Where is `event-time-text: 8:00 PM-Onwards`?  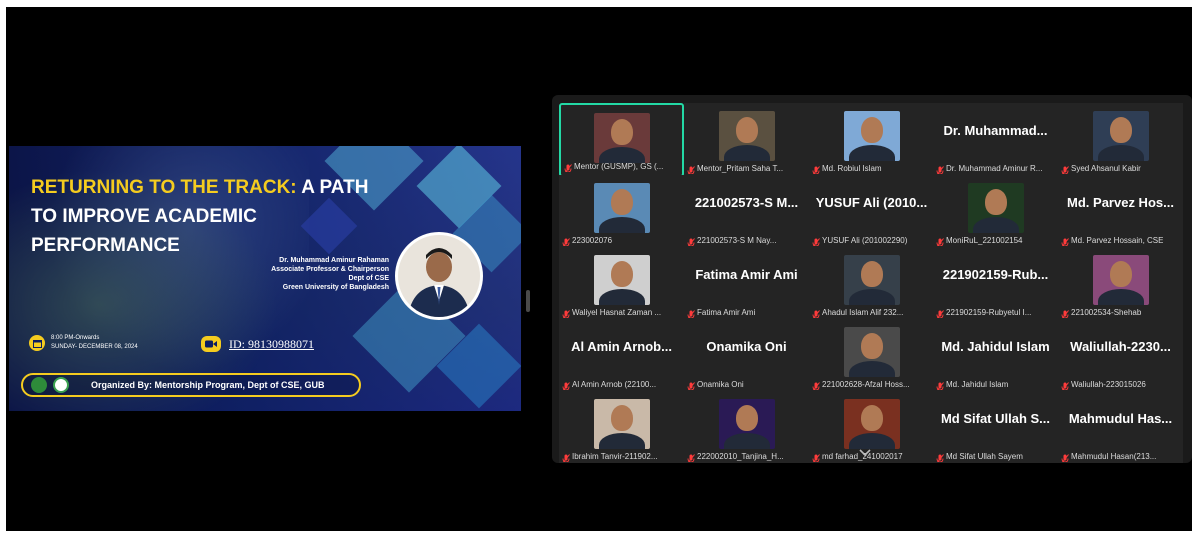 event-time-text: 8:00 PM-Onwards is located at coordinates (75, 338).